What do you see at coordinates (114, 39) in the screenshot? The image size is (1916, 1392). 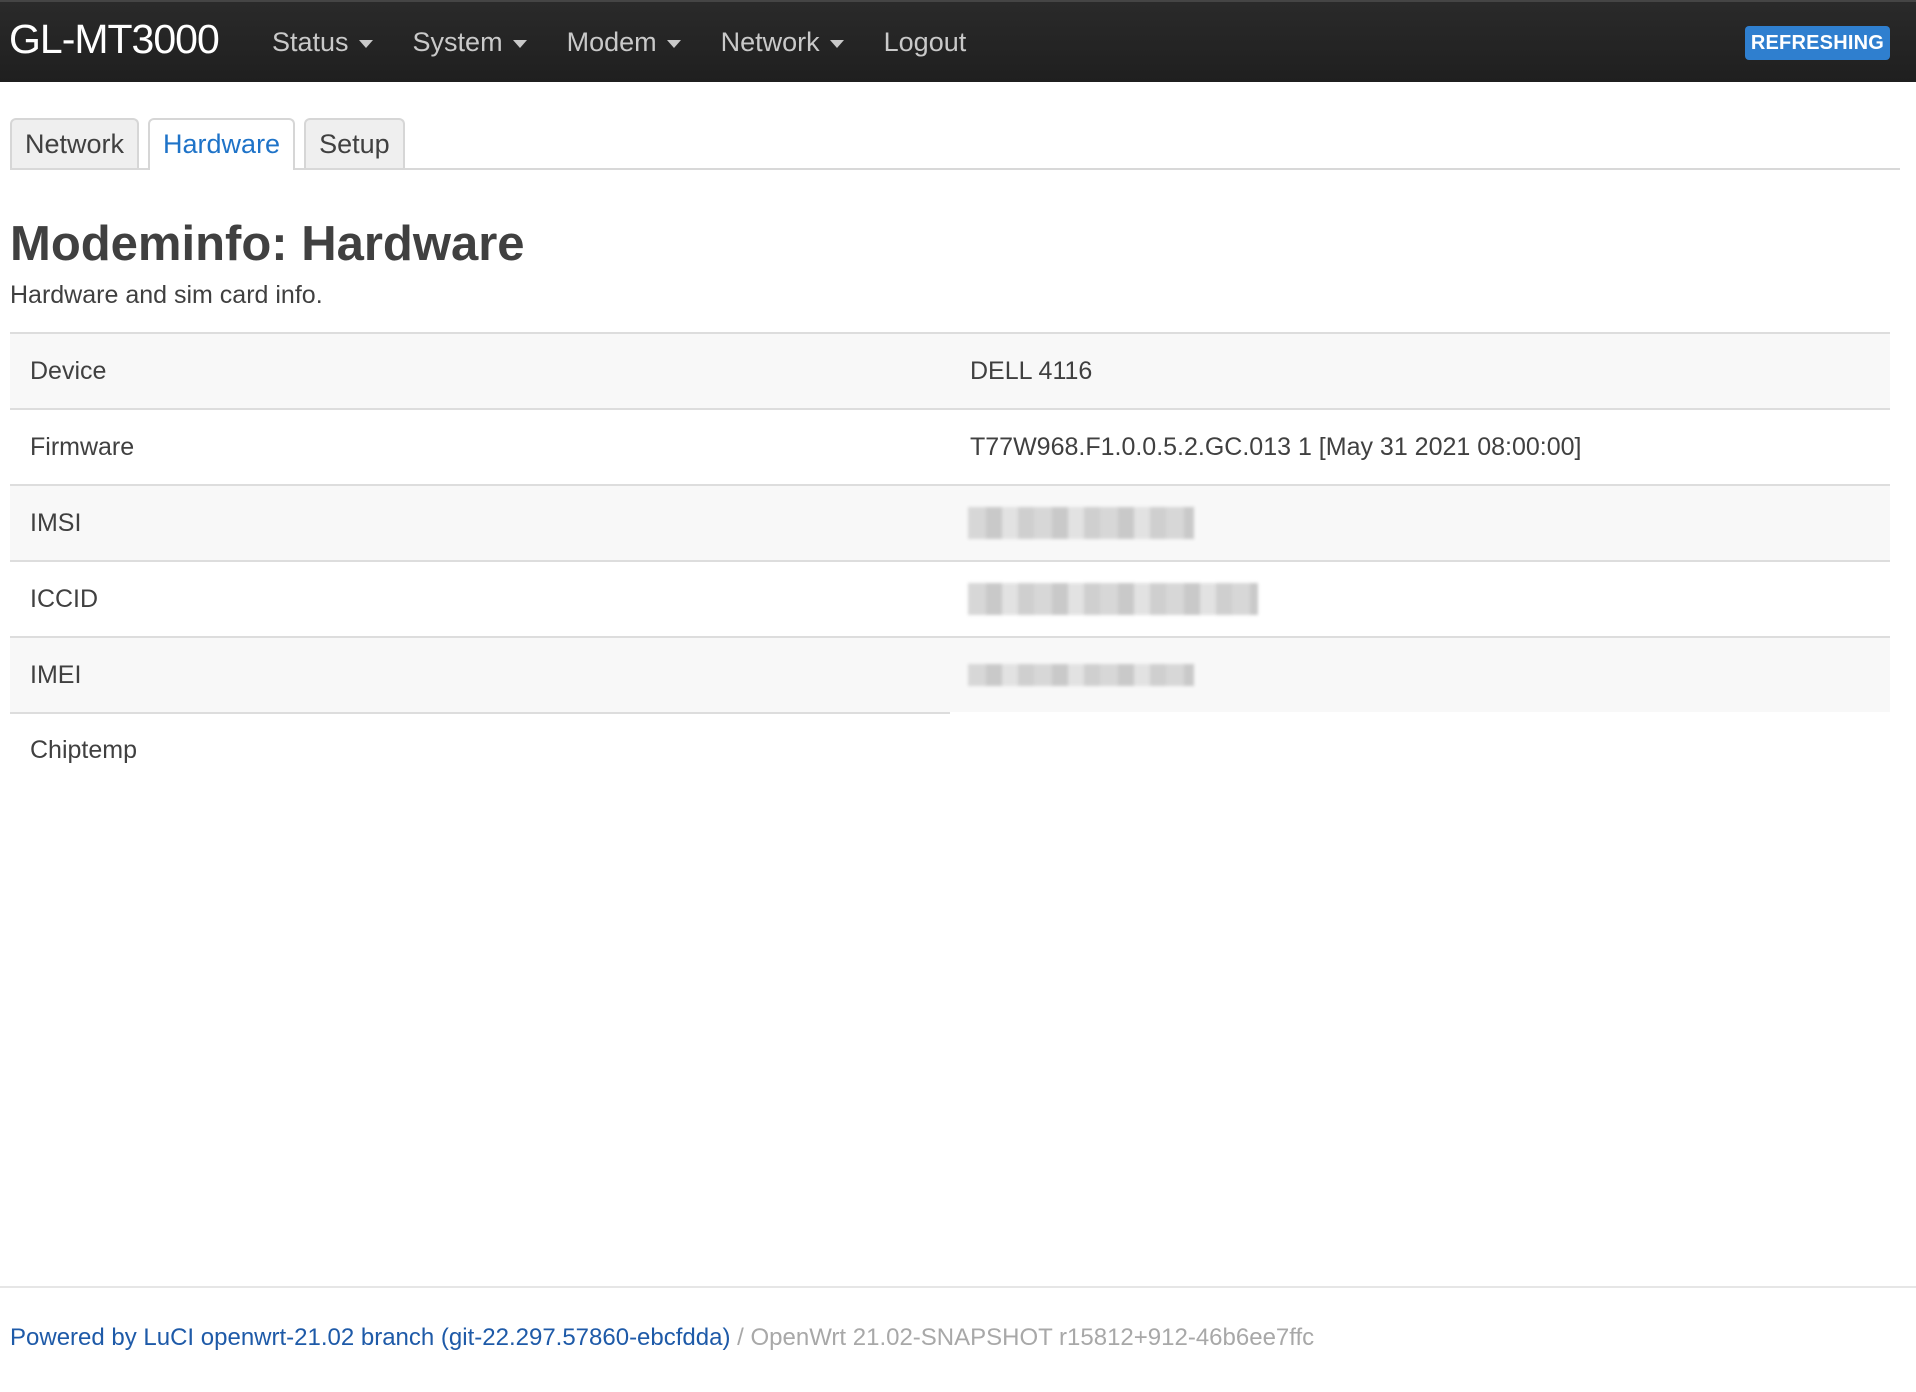 I see `brand-title: GL-MT3000` at bounding box center [114, 39].